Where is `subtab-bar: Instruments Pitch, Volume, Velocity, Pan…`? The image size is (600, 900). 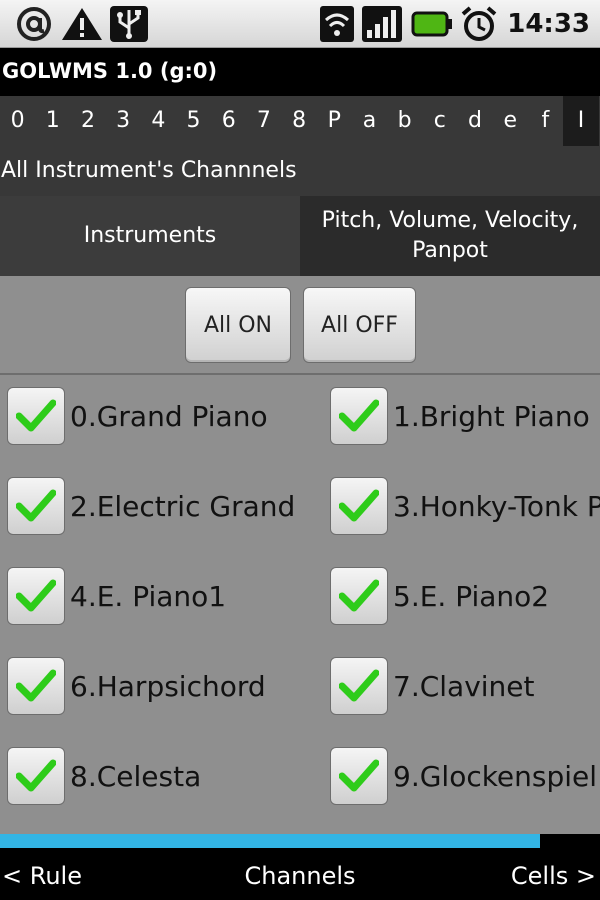 subtab-bar: Instruments Pitch, Volume, Velocity, Pan… is located at coordinates (300, 236).